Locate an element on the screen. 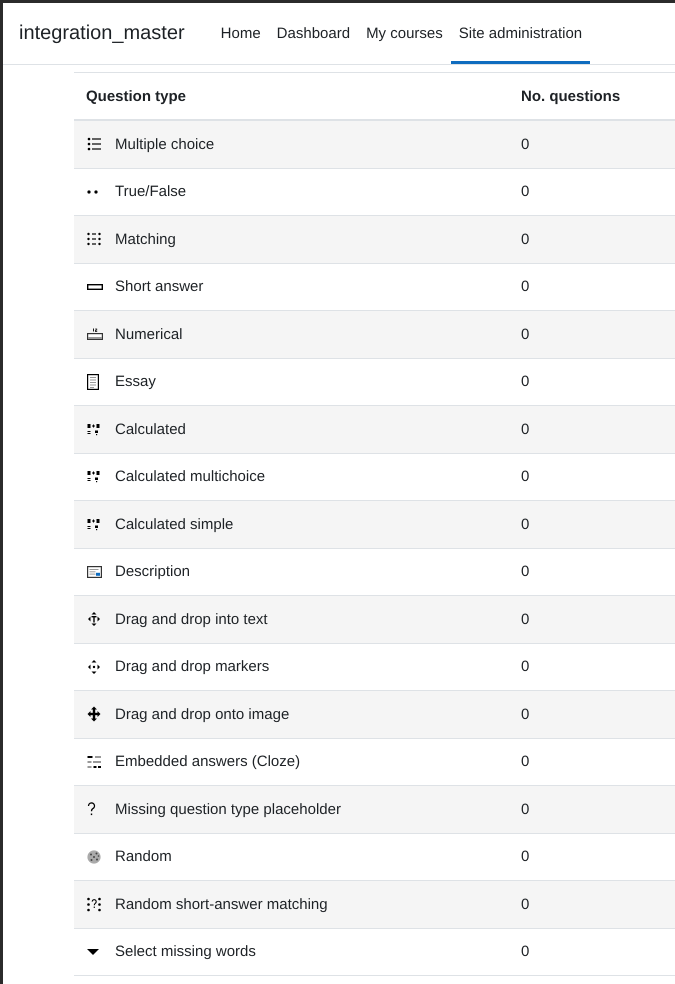 This screenshot has height=984, width=675. text-panel-icon is located at coordinates (94, 572).